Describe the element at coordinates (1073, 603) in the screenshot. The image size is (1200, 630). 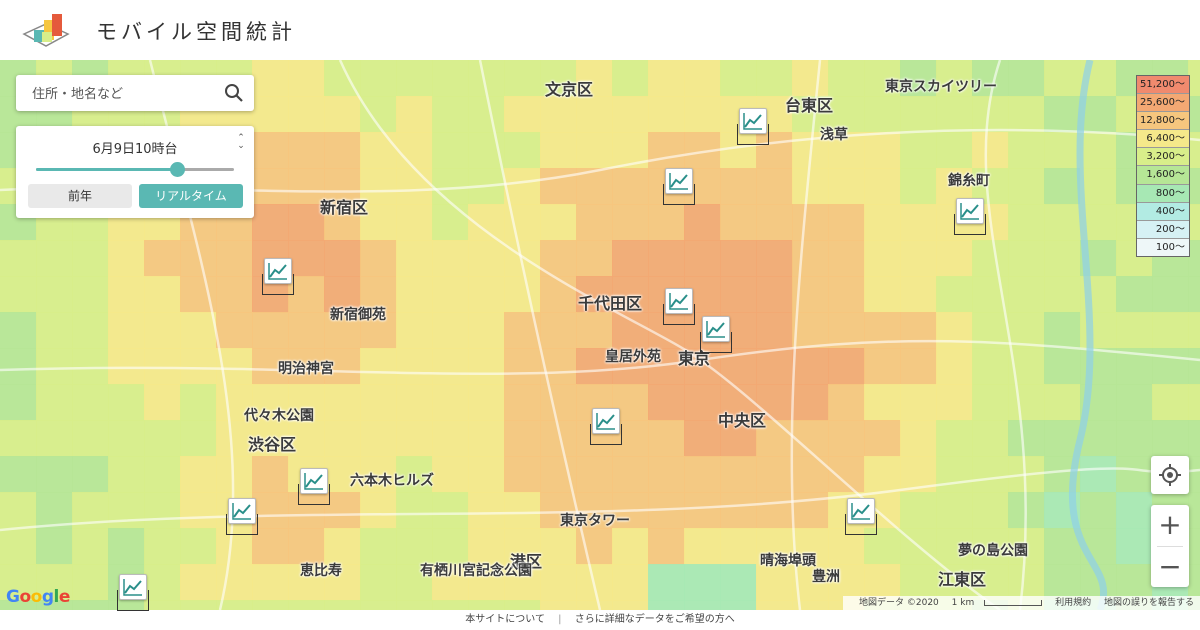
I see `terms-link: 利用規約` at that location.